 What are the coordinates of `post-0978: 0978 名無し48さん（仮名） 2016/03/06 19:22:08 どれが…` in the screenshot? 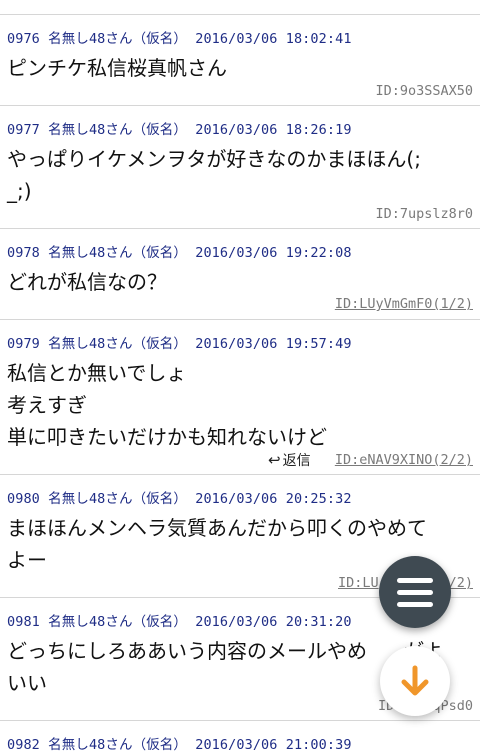 It's located at (240, 273).